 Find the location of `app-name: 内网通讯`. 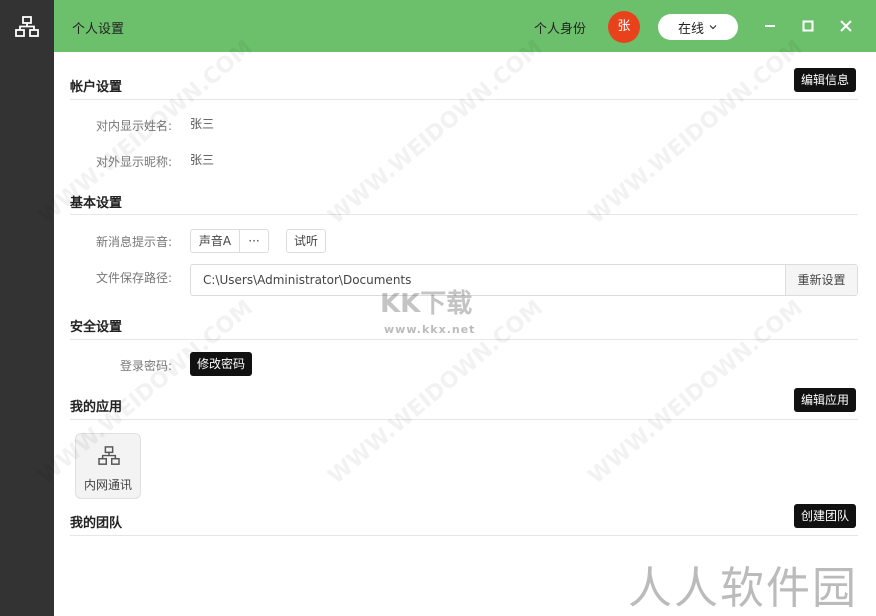

app-name: 内网通讯 is located at coordinates (108, 484).